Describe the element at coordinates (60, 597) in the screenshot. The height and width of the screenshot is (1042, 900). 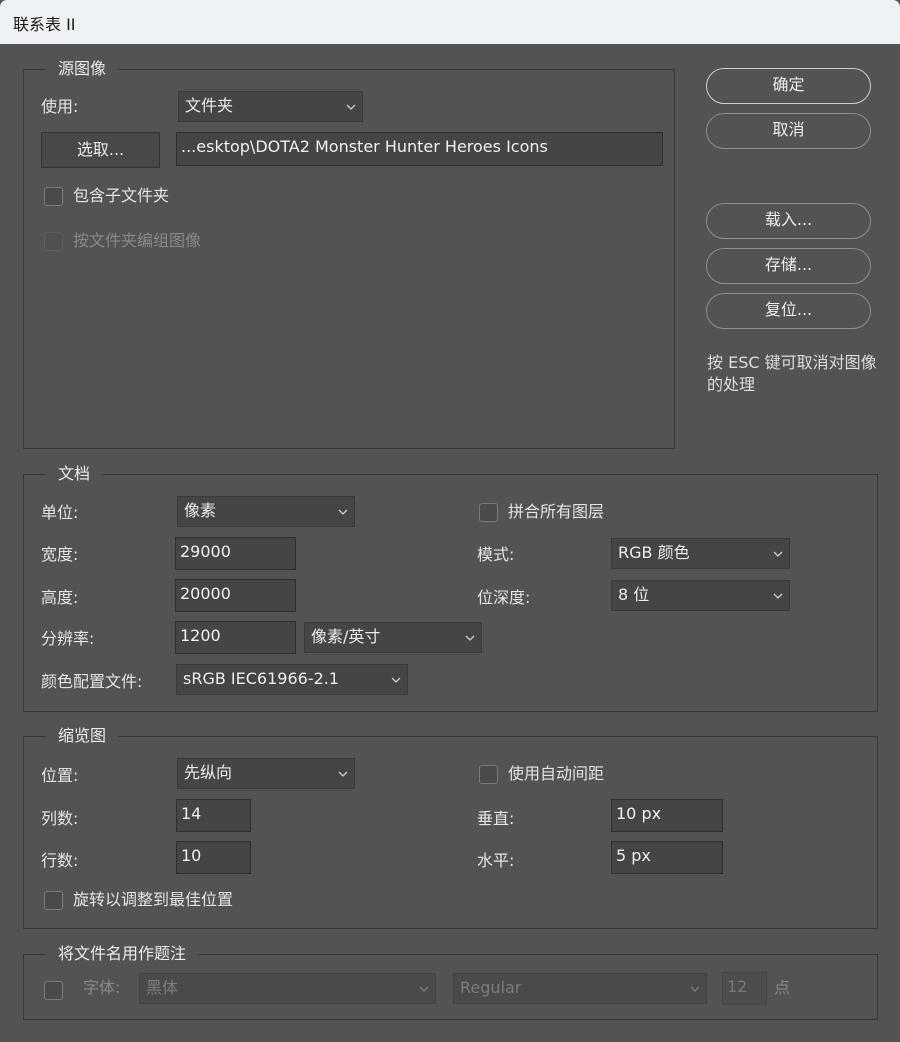
I see `height-label: 高度:` at that location.